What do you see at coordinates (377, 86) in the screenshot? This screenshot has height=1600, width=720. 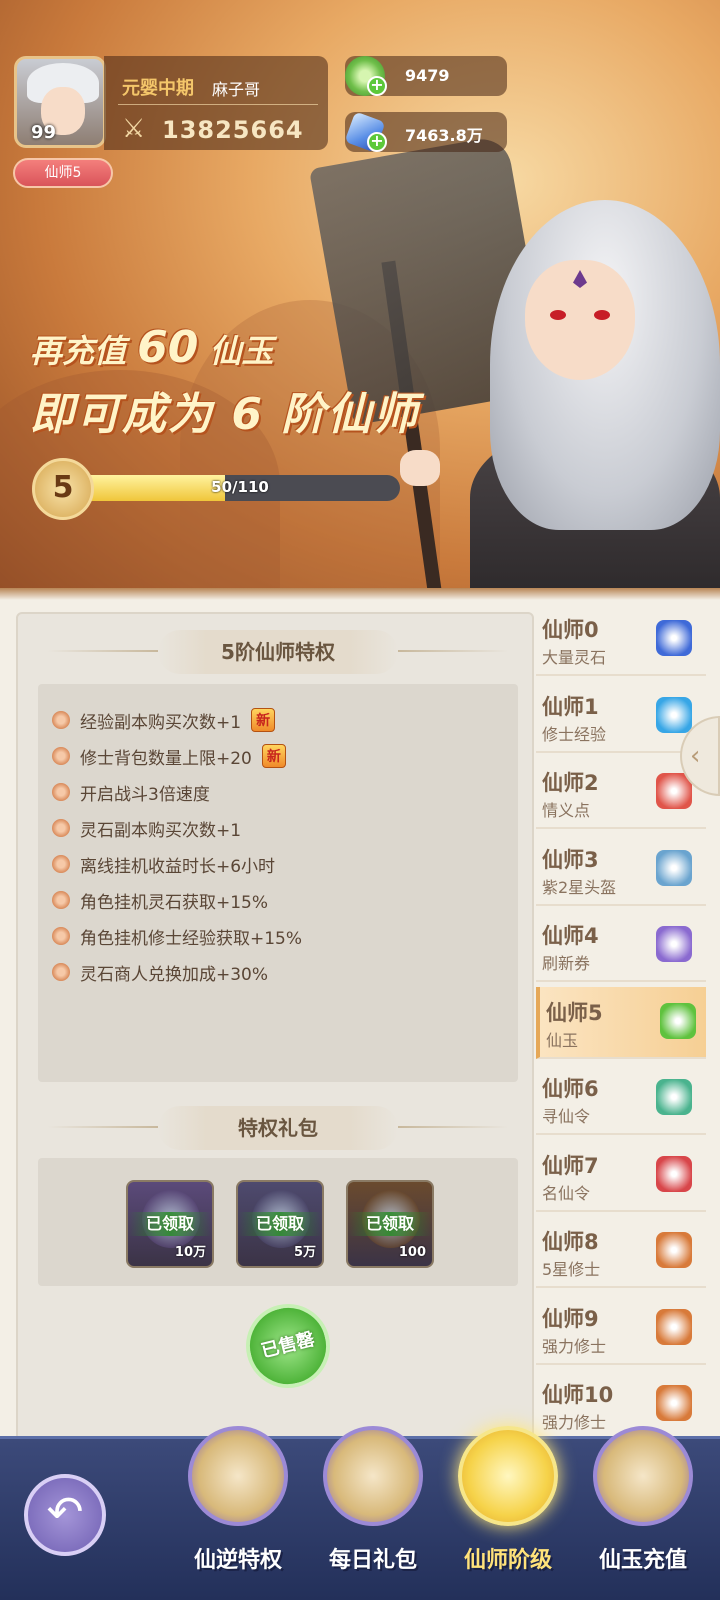 I see `add-jade-button: +` at bounding box center [377, 86].